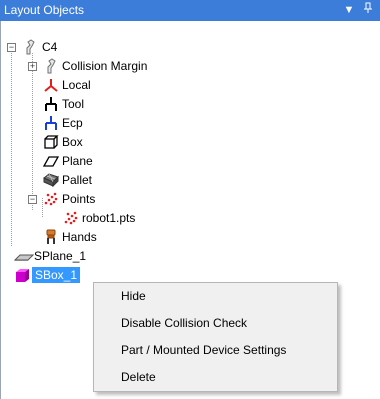 This screenshot has height=399, width=380. What do you see at coordinates (24, 256) in the screenshot?
I see `splane-icon` at bounding box center [24, 256].